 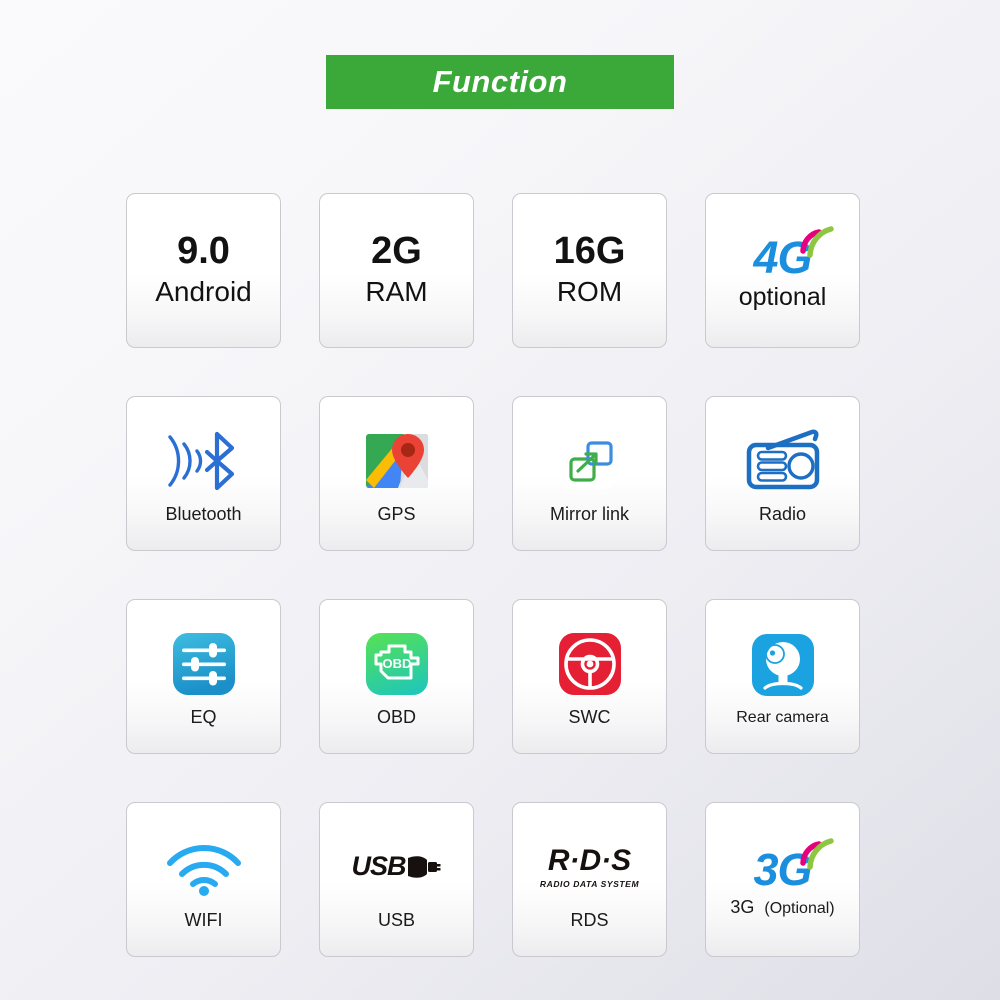 I want to click on feature-card-swc: SWC, so click(x=589, y=676).